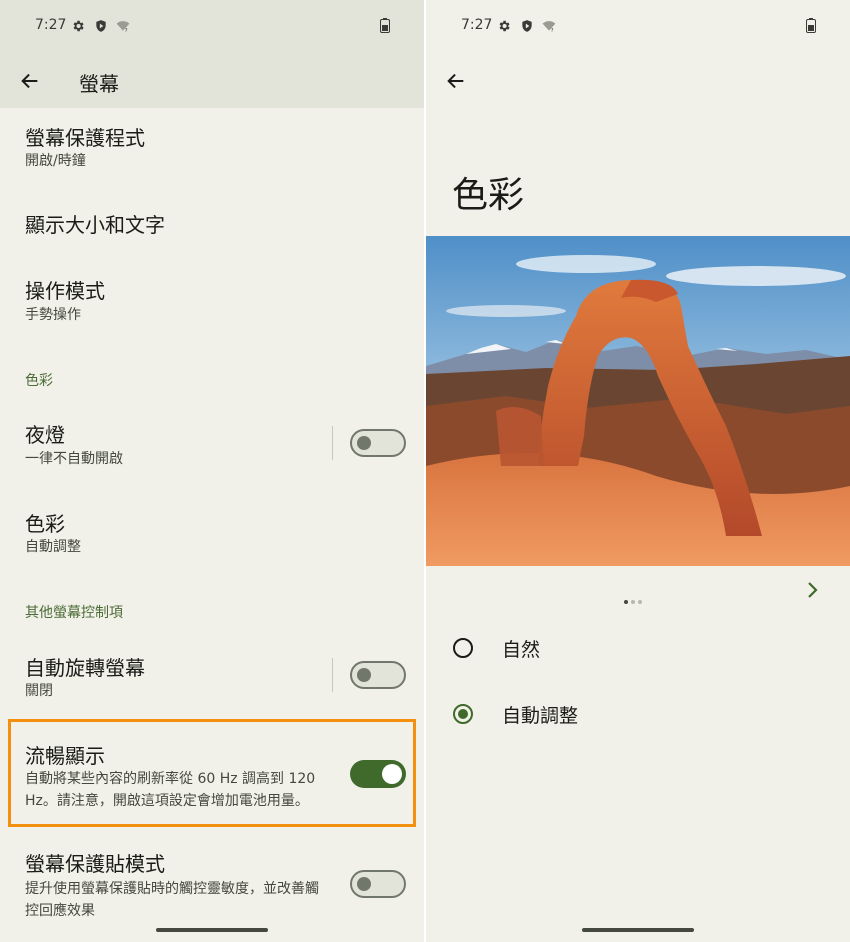 The image size is (850, 942). Describe the element at coordinates (65, 756) in the screenshot. I see `item-title: 流暢顯示` at that location.